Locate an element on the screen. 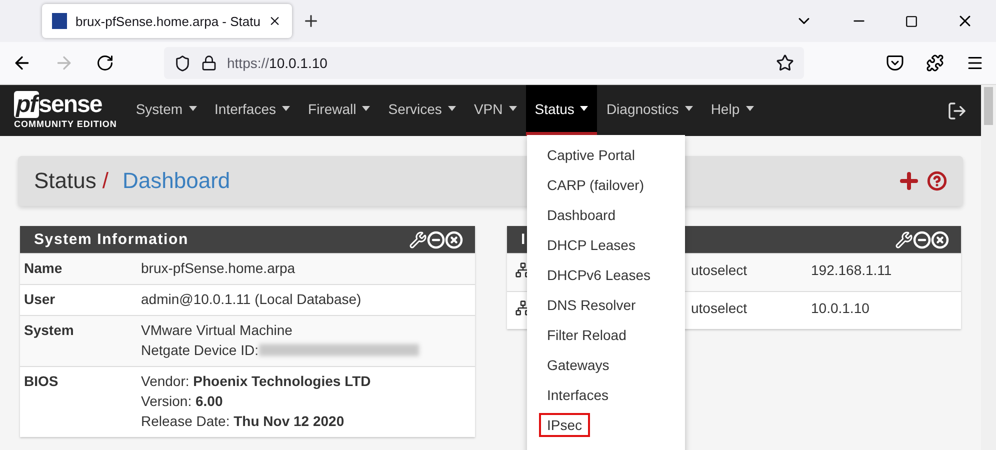  dropdown-item: Filter Reload is located at coordinates (606, 335).